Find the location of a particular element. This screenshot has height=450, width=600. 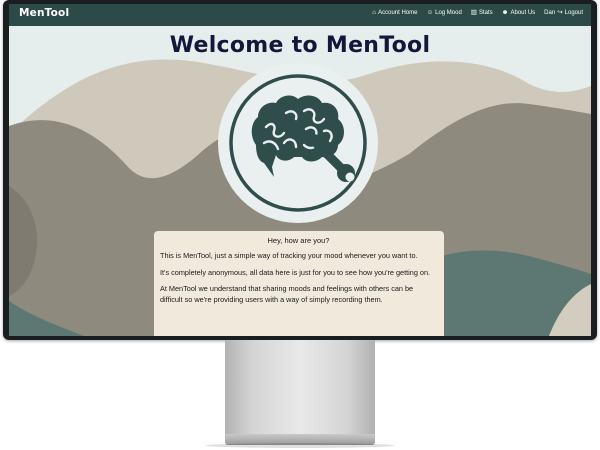

nav-stats: ▥ Stats is located at coordinates (481, 13).